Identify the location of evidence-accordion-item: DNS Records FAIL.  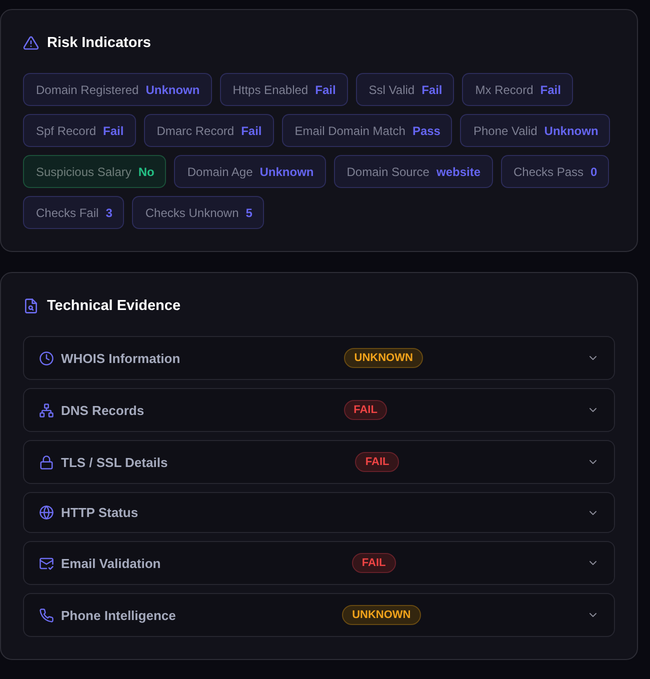
(319, 410).